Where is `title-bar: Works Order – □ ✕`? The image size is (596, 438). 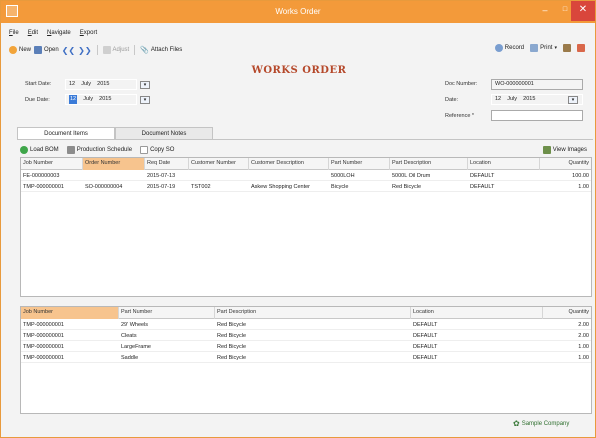
title-bar: Works Order – □ ✕ is located at coordinates (298, 12).